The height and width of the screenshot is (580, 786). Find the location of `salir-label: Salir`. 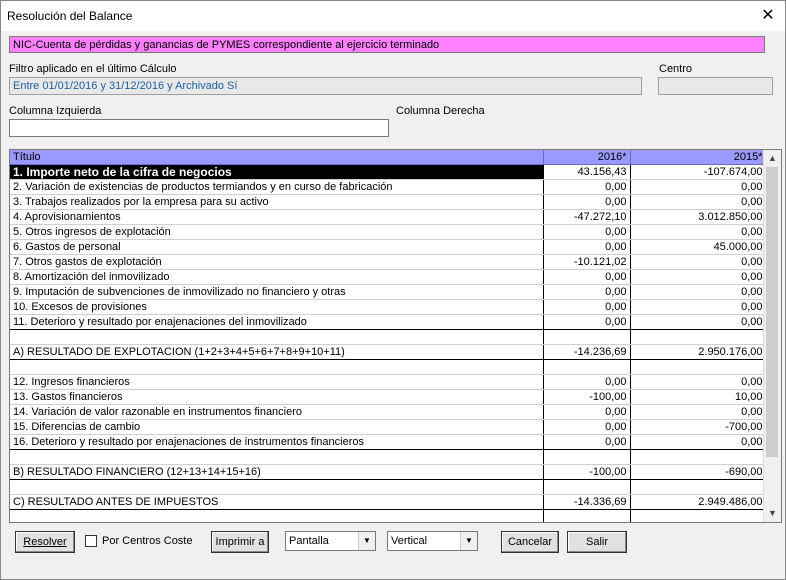

salir-label: Salir is located at coordinates (596, 542).